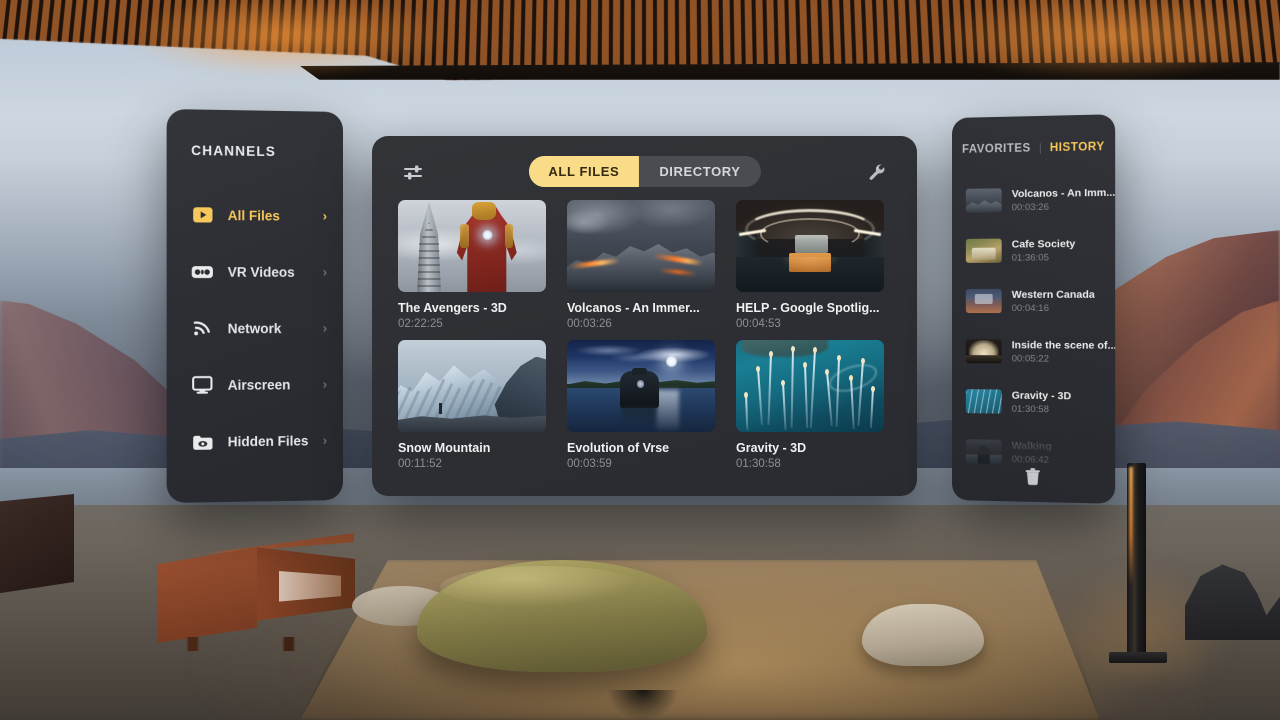 This screenshot has height=720, width=1280. I want to click on history-item-text: Inside the scene of... 00:05:22, so click(1063, 352).